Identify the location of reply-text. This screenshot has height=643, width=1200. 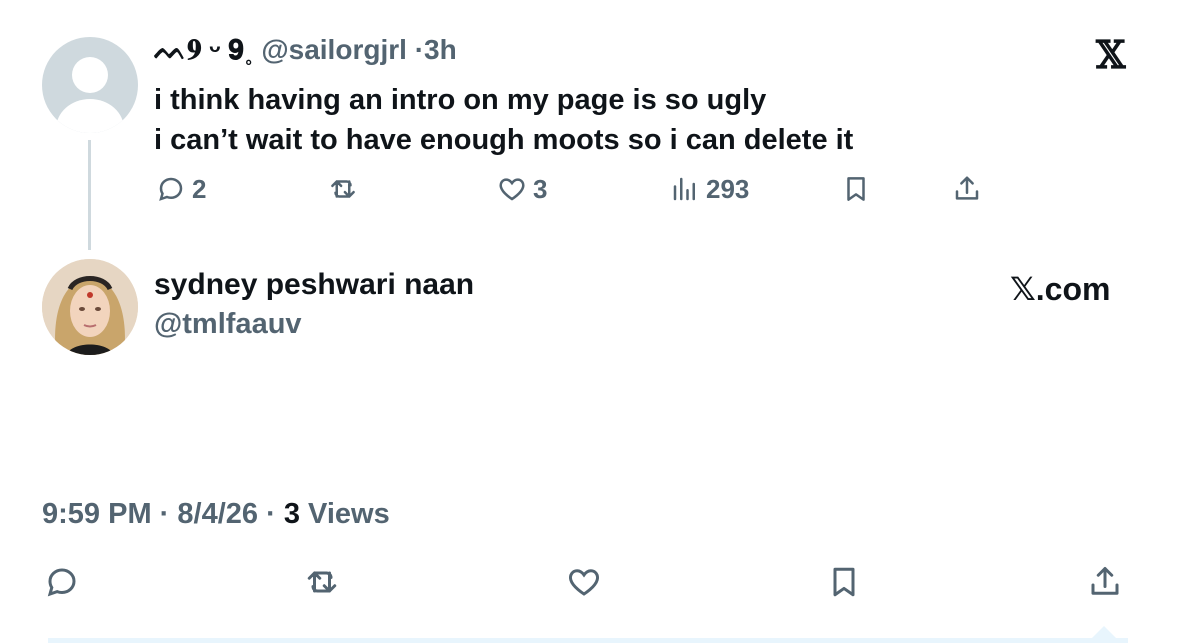
(47, 430).